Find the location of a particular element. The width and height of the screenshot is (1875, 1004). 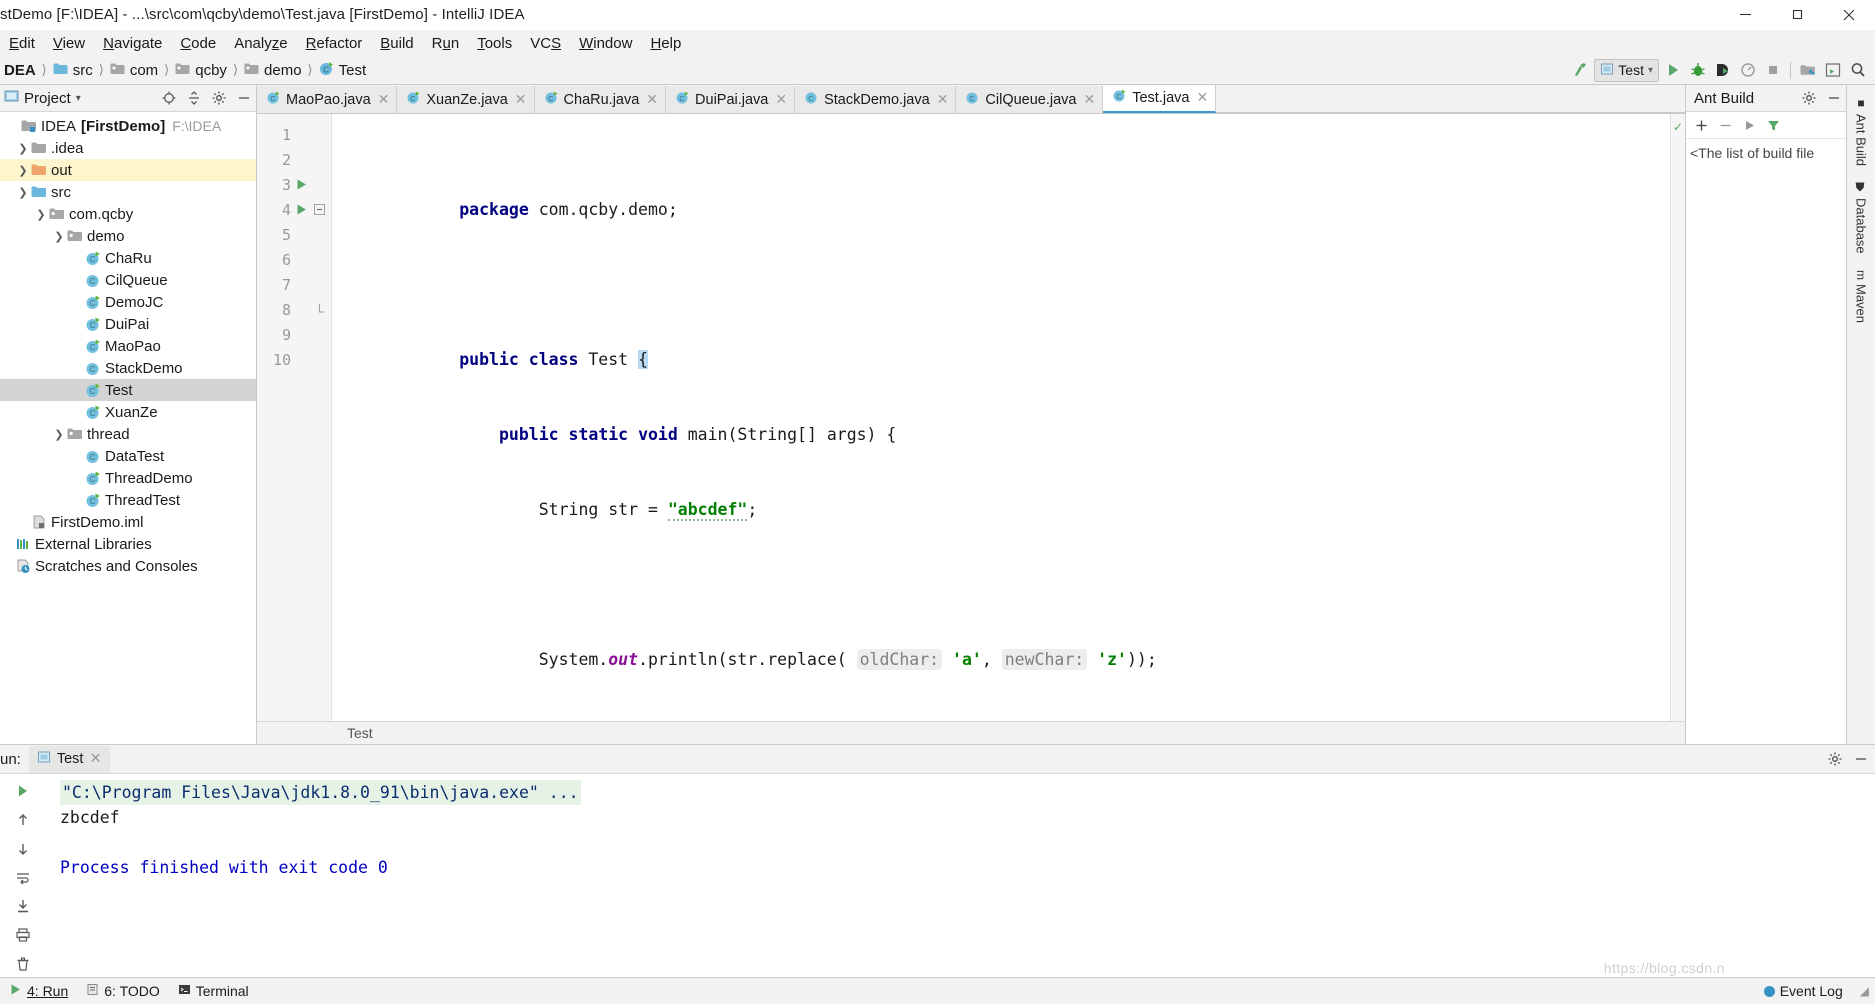

tree-row-class-duipai: C DuiPai is located at coordinates (128, 324).